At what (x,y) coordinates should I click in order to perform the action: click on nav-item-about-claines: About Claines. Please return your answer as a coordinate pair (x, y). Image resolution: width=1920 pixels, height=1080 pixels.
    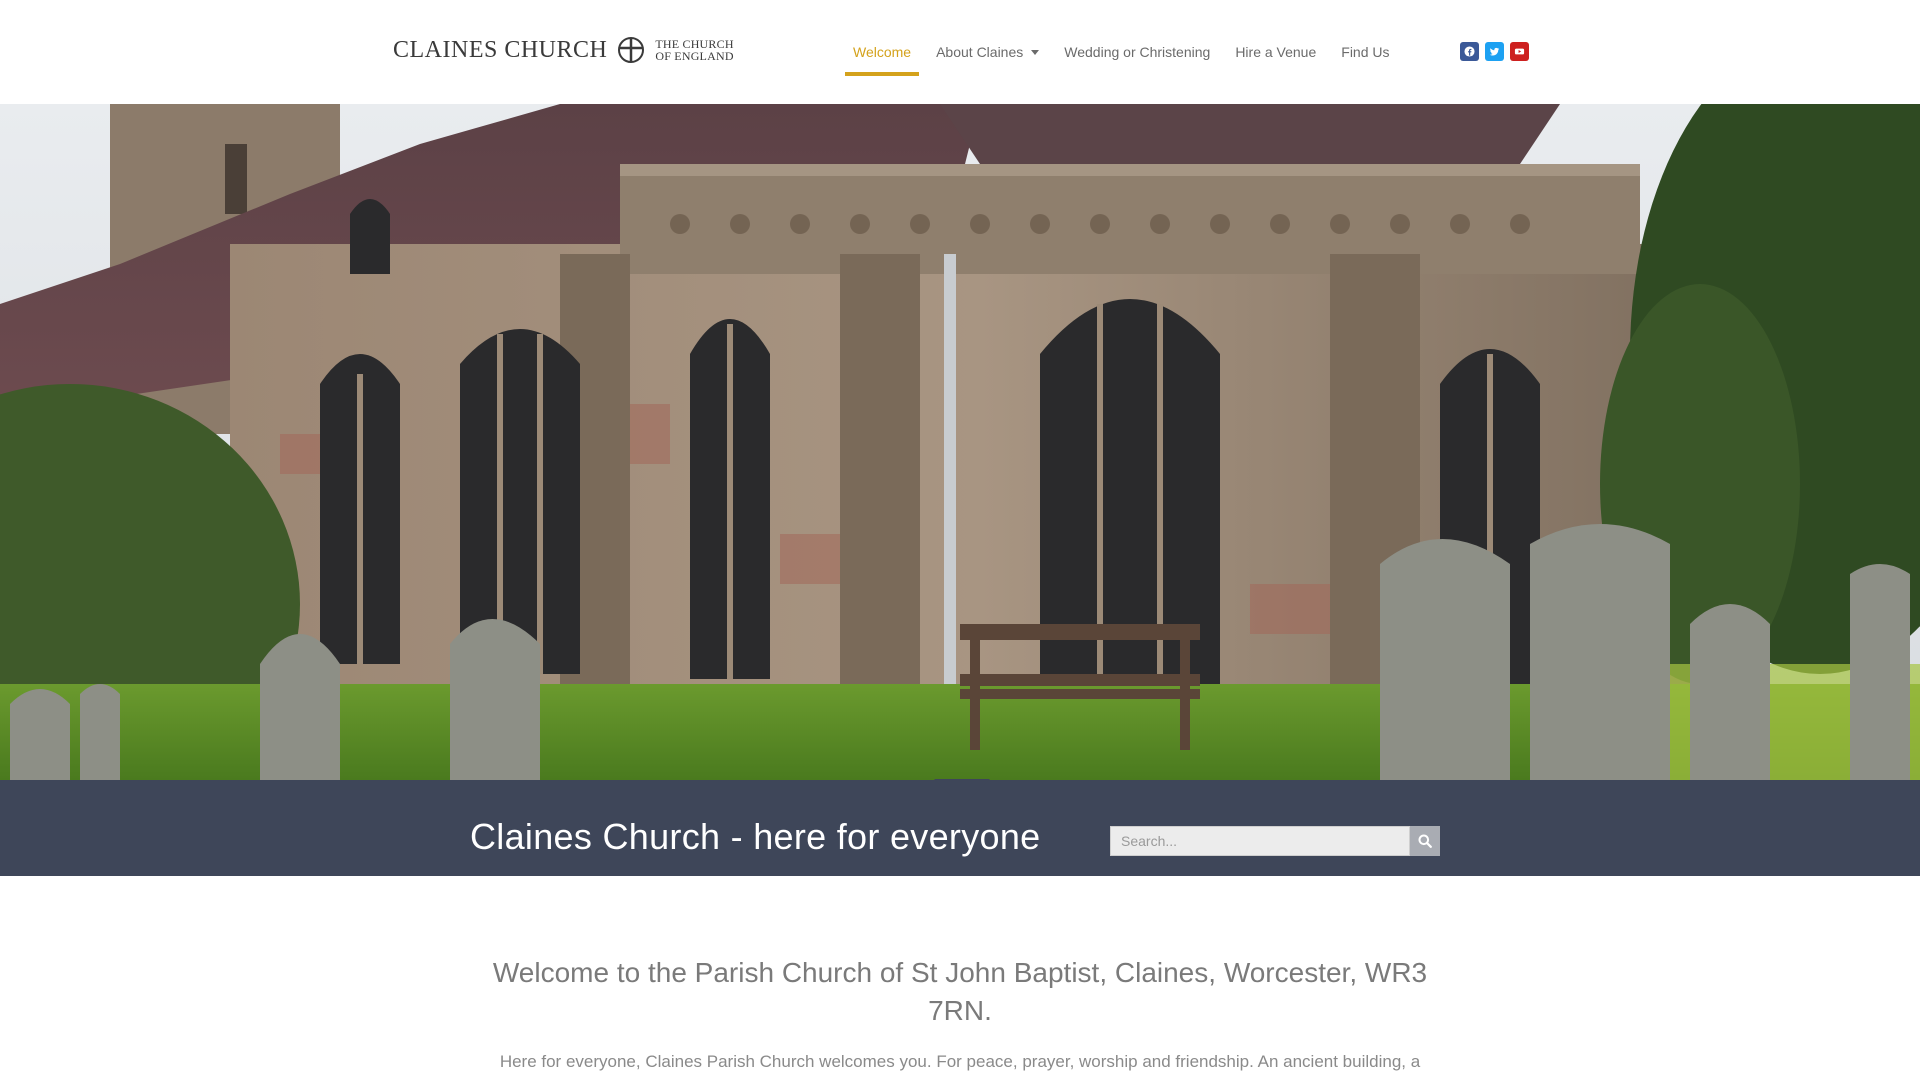
    Looking at the image, I should click on (987, 55).